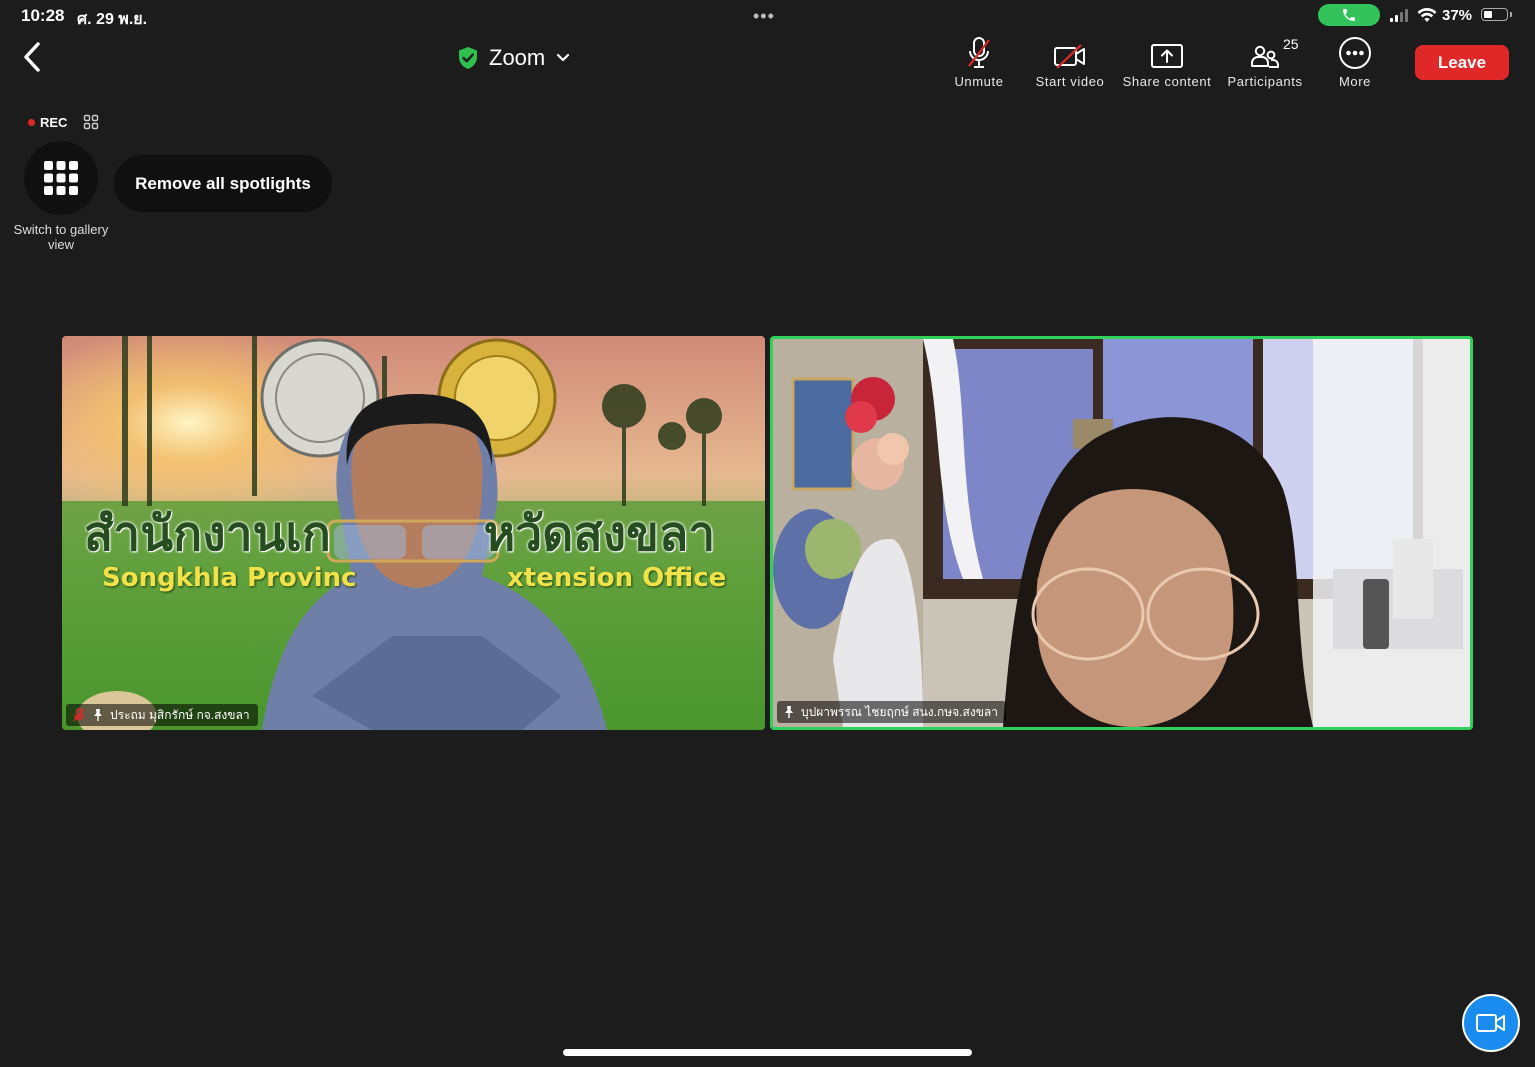 This screenshot has height=1067, width=1535. Describe the element at coordinates (1457, 15) in the screenshot. I see `battery-percent: 37%` at that location.